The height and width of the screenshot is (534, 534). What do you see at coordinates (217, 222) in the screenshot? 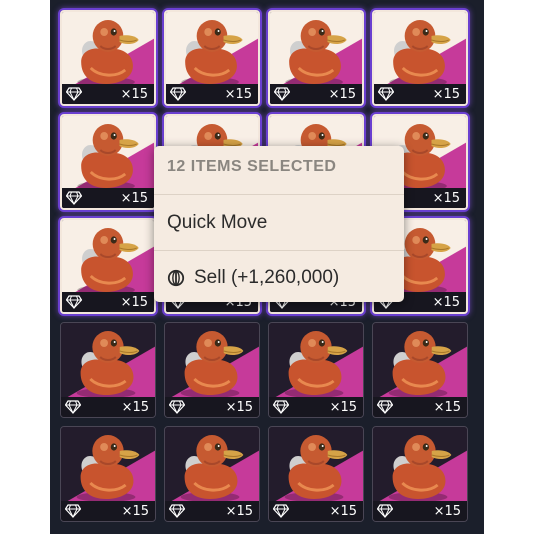
I see `quick-move-label: Quick Move` at bounding box center [217, 222].